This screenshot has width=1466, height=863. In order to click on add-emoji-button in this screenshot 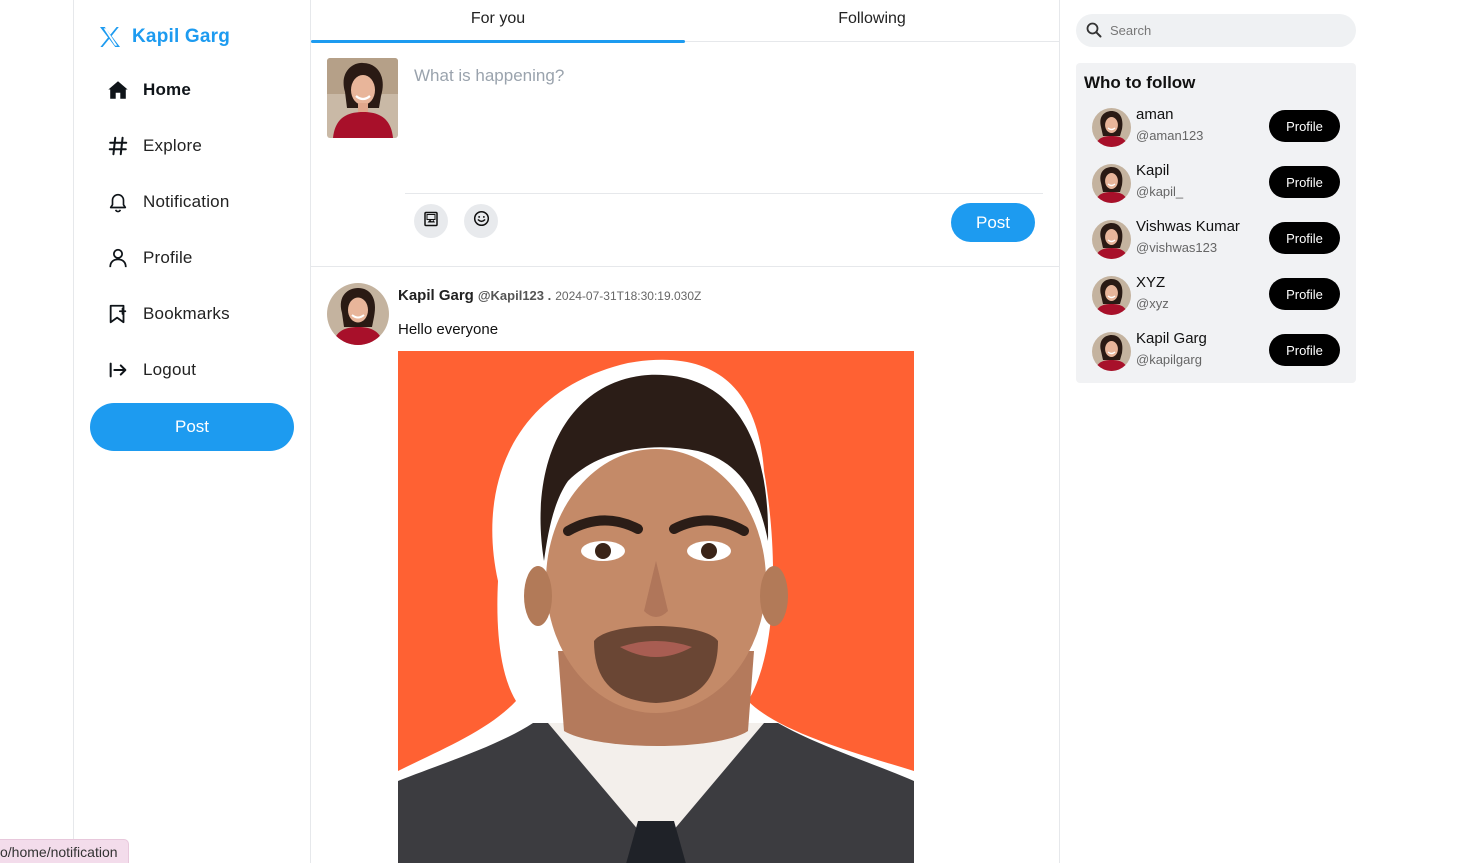, I will do `click(481, 221)`.